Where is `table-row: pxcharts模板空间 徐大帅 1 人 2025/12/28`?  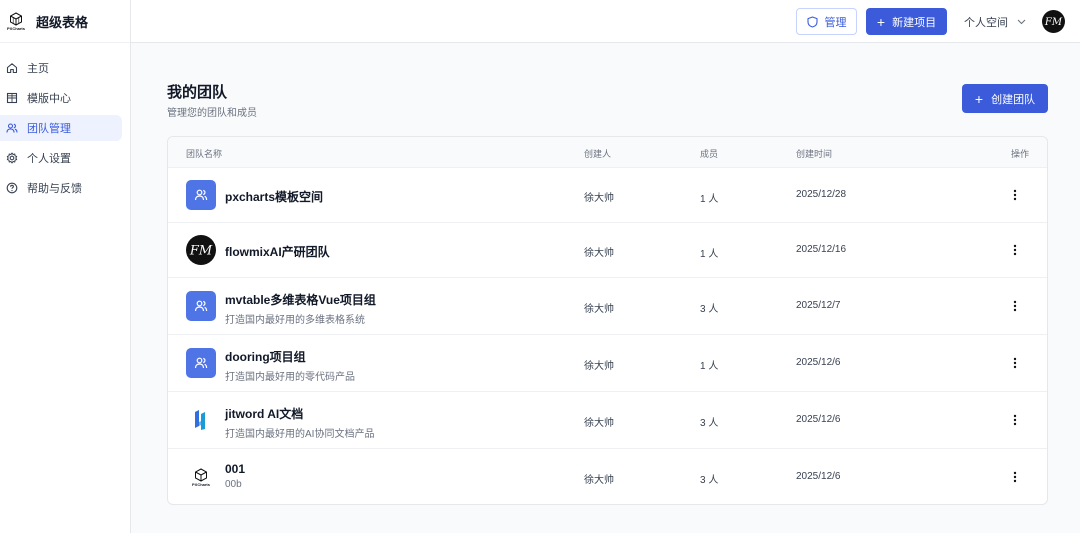 table-row: pxcharts模板空间 徐大帅 1 人 2025/12/28 is located at coordinates (607, 194).